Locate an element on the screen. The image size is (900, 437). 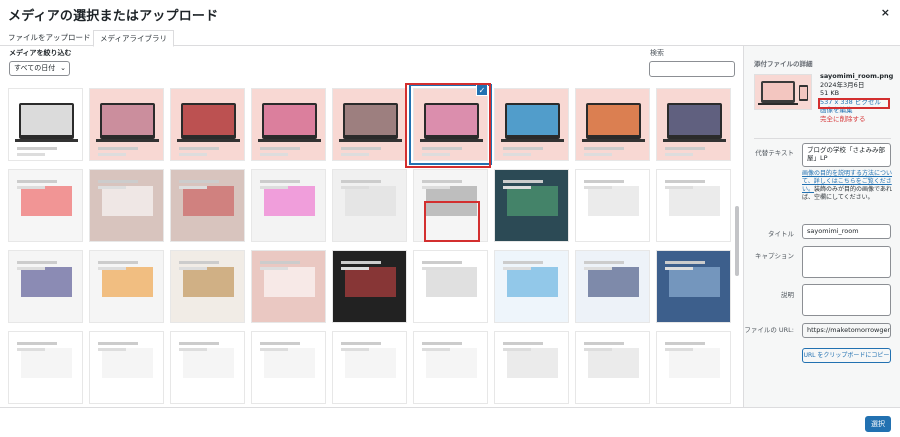
divider is located at coordinates (822, 138).